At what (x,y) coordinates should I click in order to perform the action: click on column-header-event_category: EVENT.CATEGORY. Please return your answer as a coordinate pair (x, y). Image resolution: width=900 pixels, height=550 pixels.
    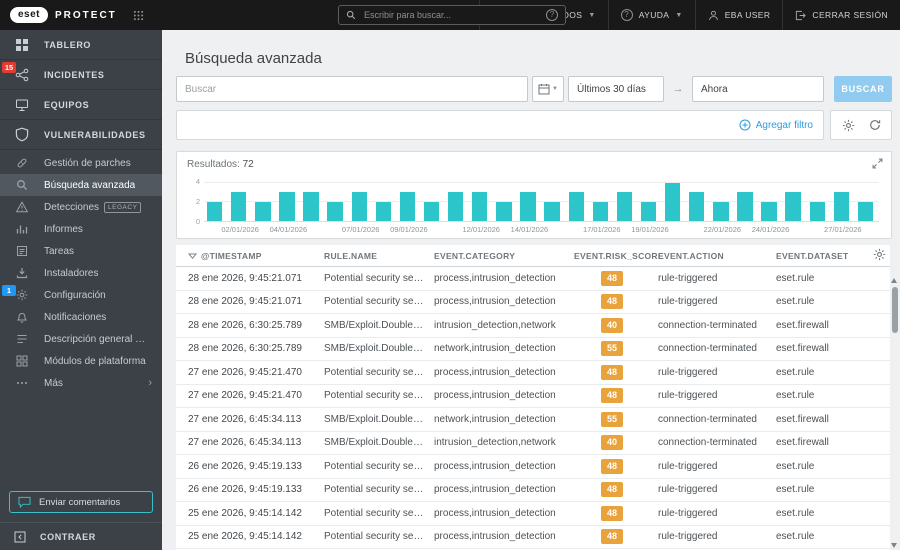
    Looking at the image, I should click on (504, 256).